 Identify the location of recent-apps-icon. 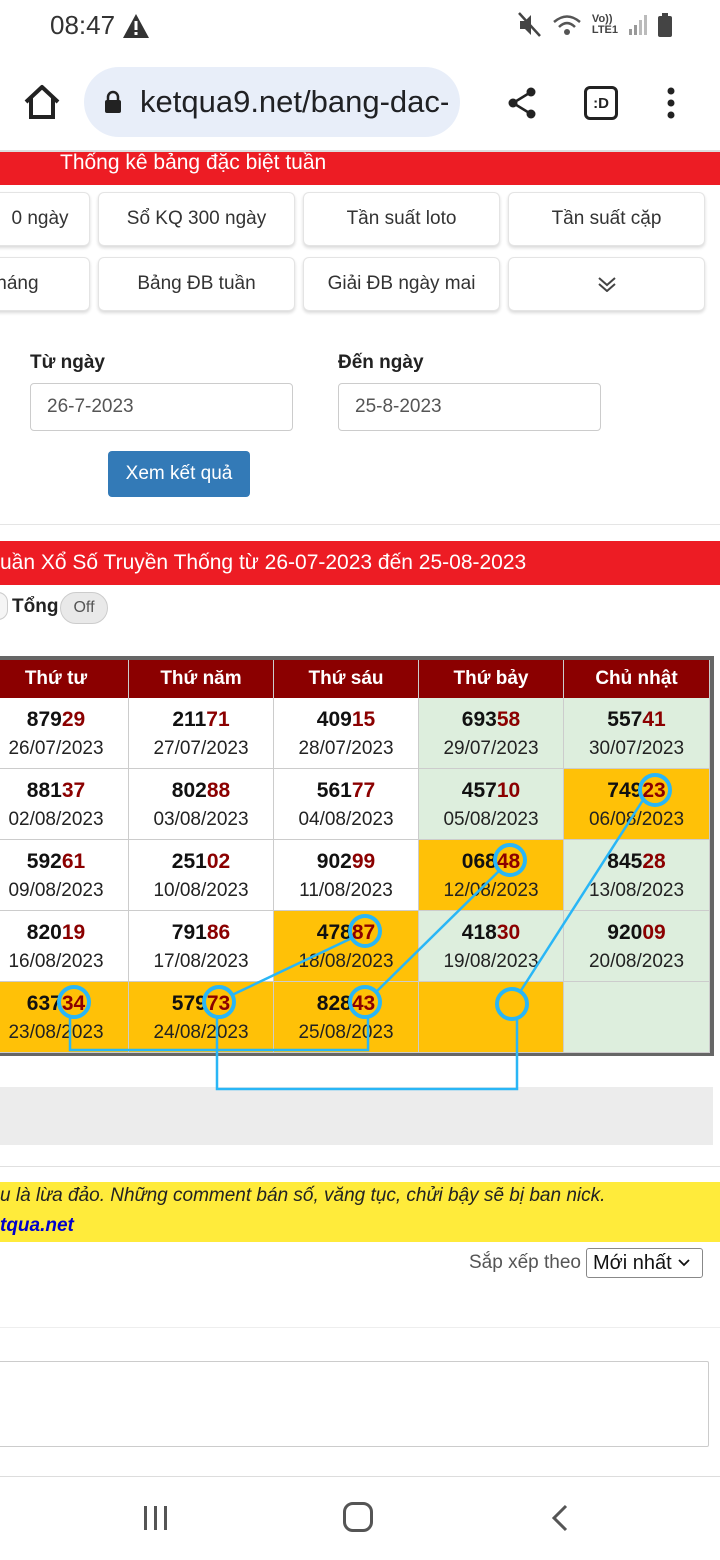
(156, 1518).